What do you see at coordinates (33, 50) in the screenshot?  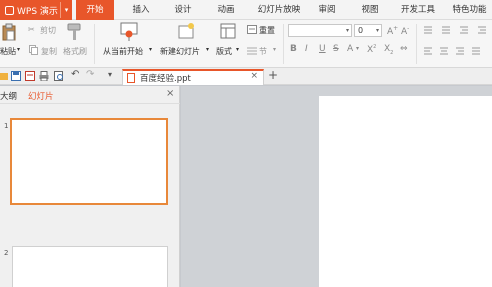 I see `copy-icon` at bounding box center [33, 50].